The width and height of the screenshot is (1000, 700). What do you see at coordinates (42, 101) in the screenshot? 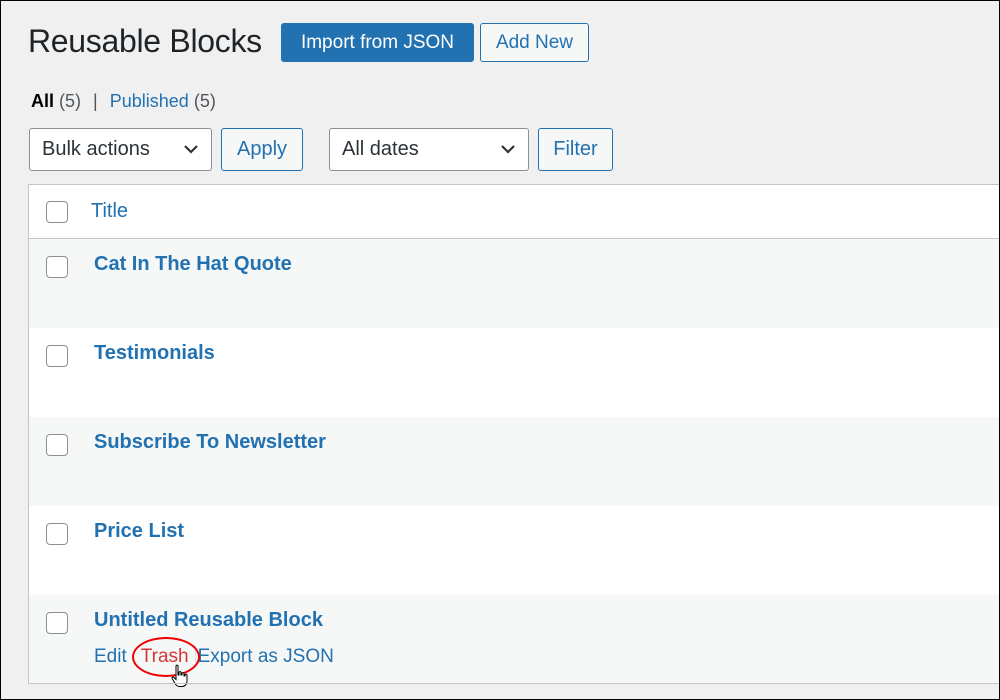
I see `view-all-link: All` at bounding box center [42, 101].